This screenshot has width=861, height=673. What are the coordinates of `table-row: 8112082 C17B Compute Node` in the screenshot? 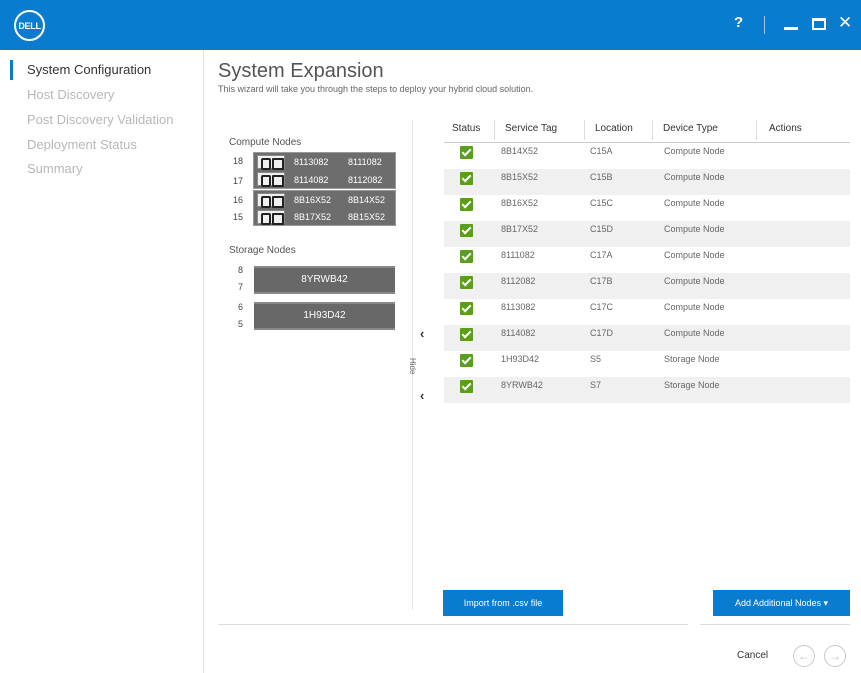 It's located at (647, 286).